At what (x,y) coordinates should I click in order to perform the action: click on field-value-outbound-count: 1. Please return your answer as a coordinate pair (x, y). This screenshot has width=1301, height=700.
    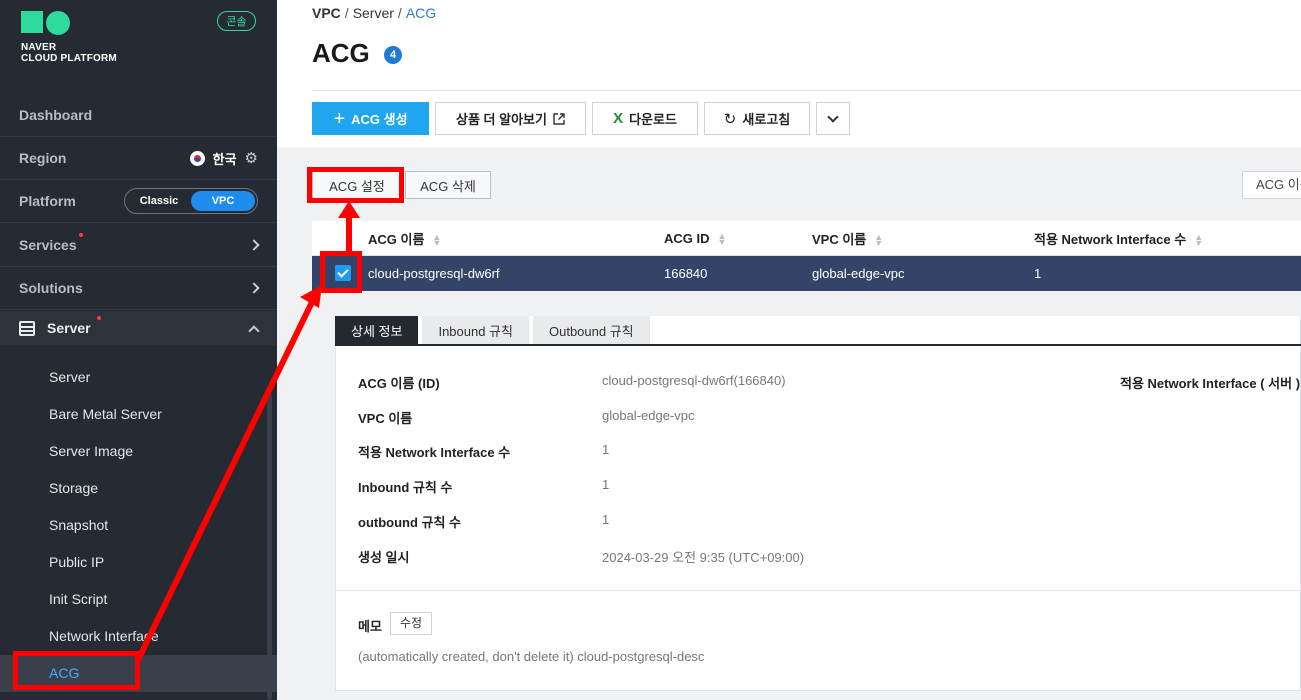
    Looking at the image, I should click on (606, 519).